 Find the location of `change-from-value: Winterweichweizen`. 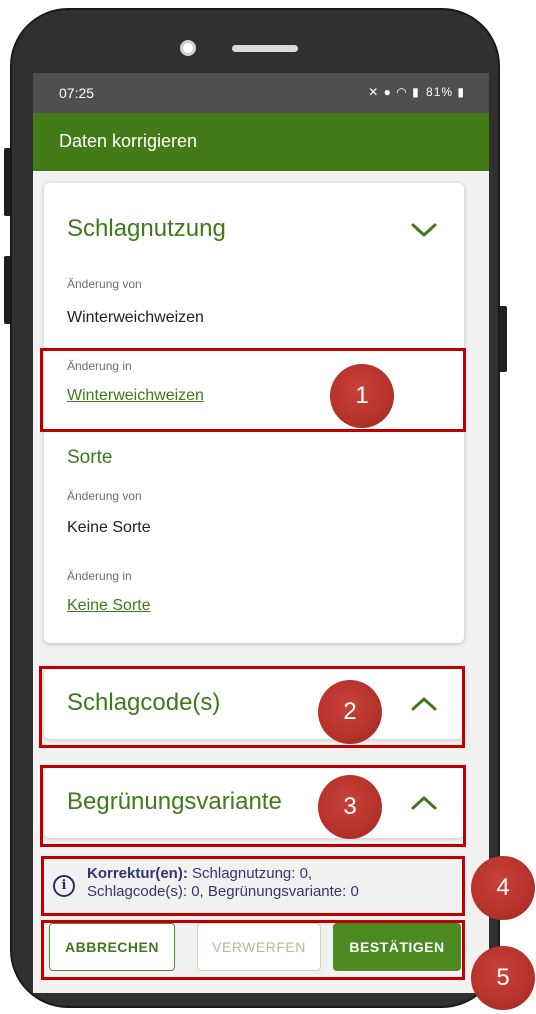

change-from-value: Winterweichweizen is located at coordinates (135, 317).